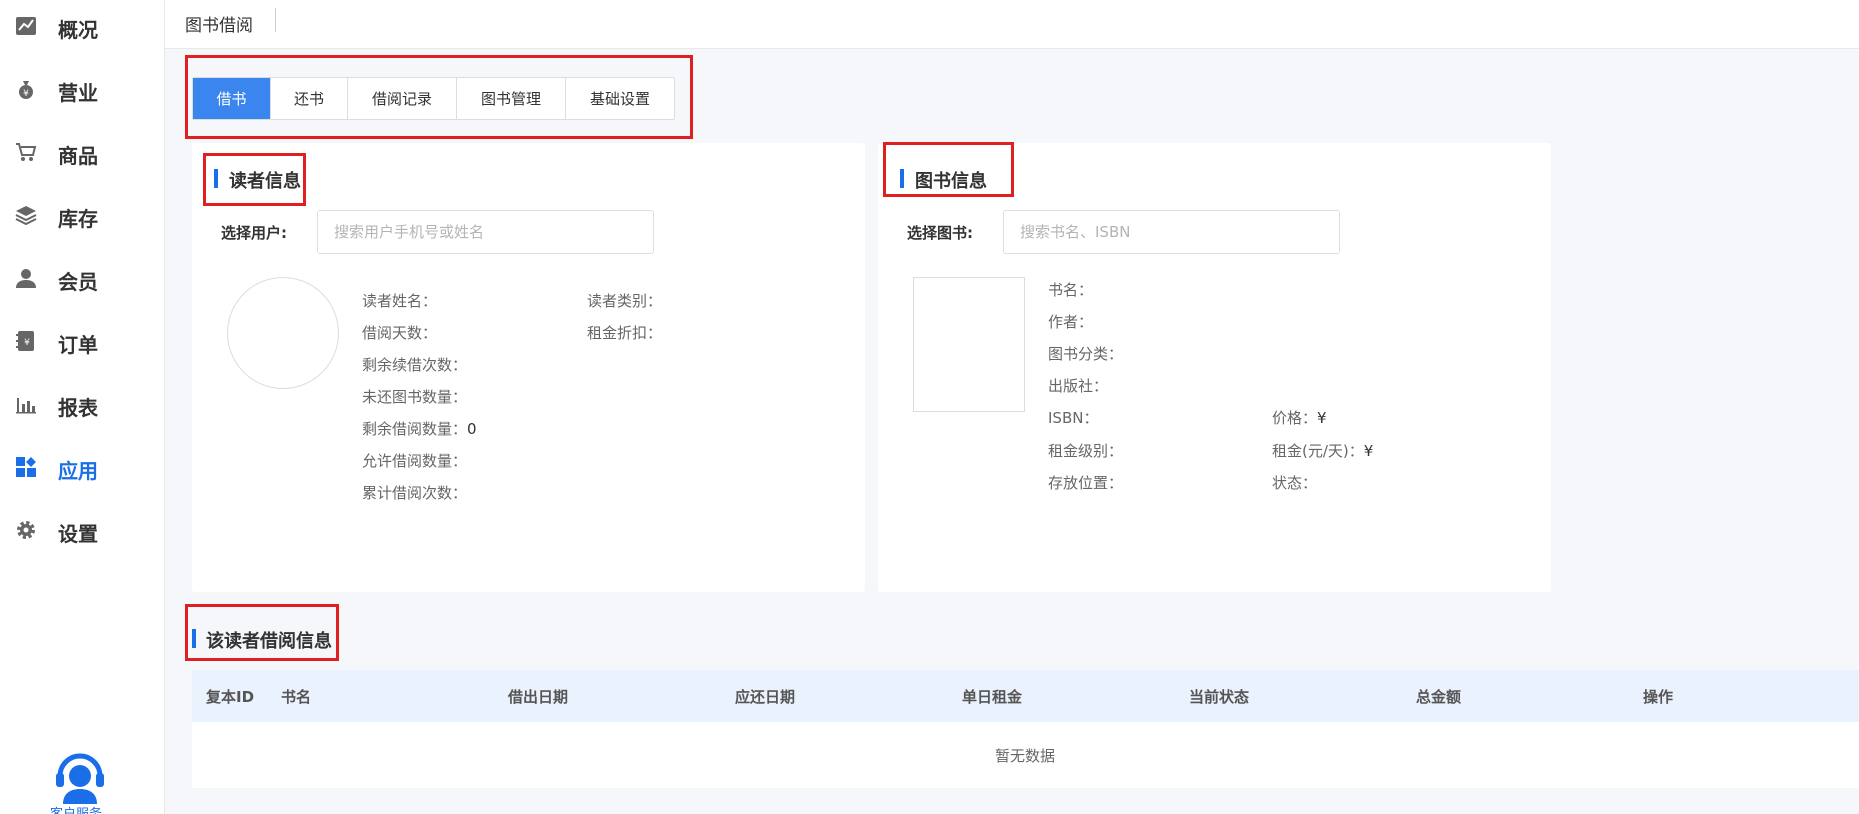  I want to click on reader-info-title: 读者信息, so click(265, 181).